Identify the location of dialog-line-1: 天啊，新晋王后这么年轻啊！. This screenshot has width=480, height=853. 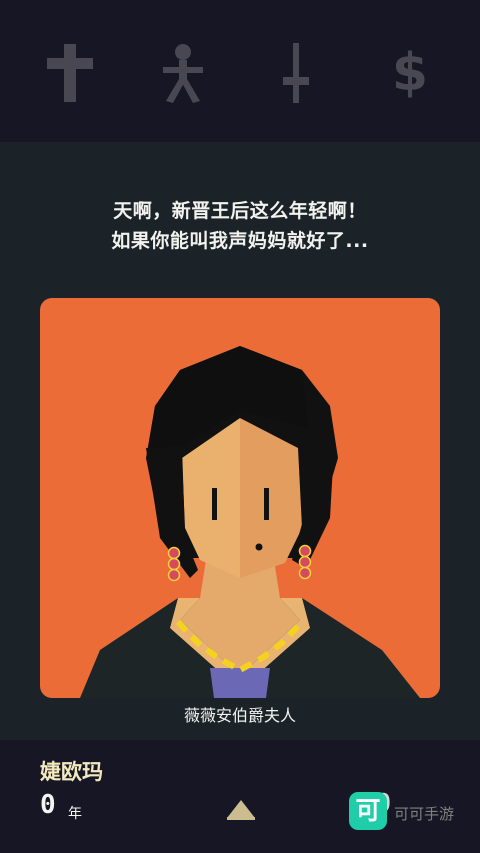
(240, 211).